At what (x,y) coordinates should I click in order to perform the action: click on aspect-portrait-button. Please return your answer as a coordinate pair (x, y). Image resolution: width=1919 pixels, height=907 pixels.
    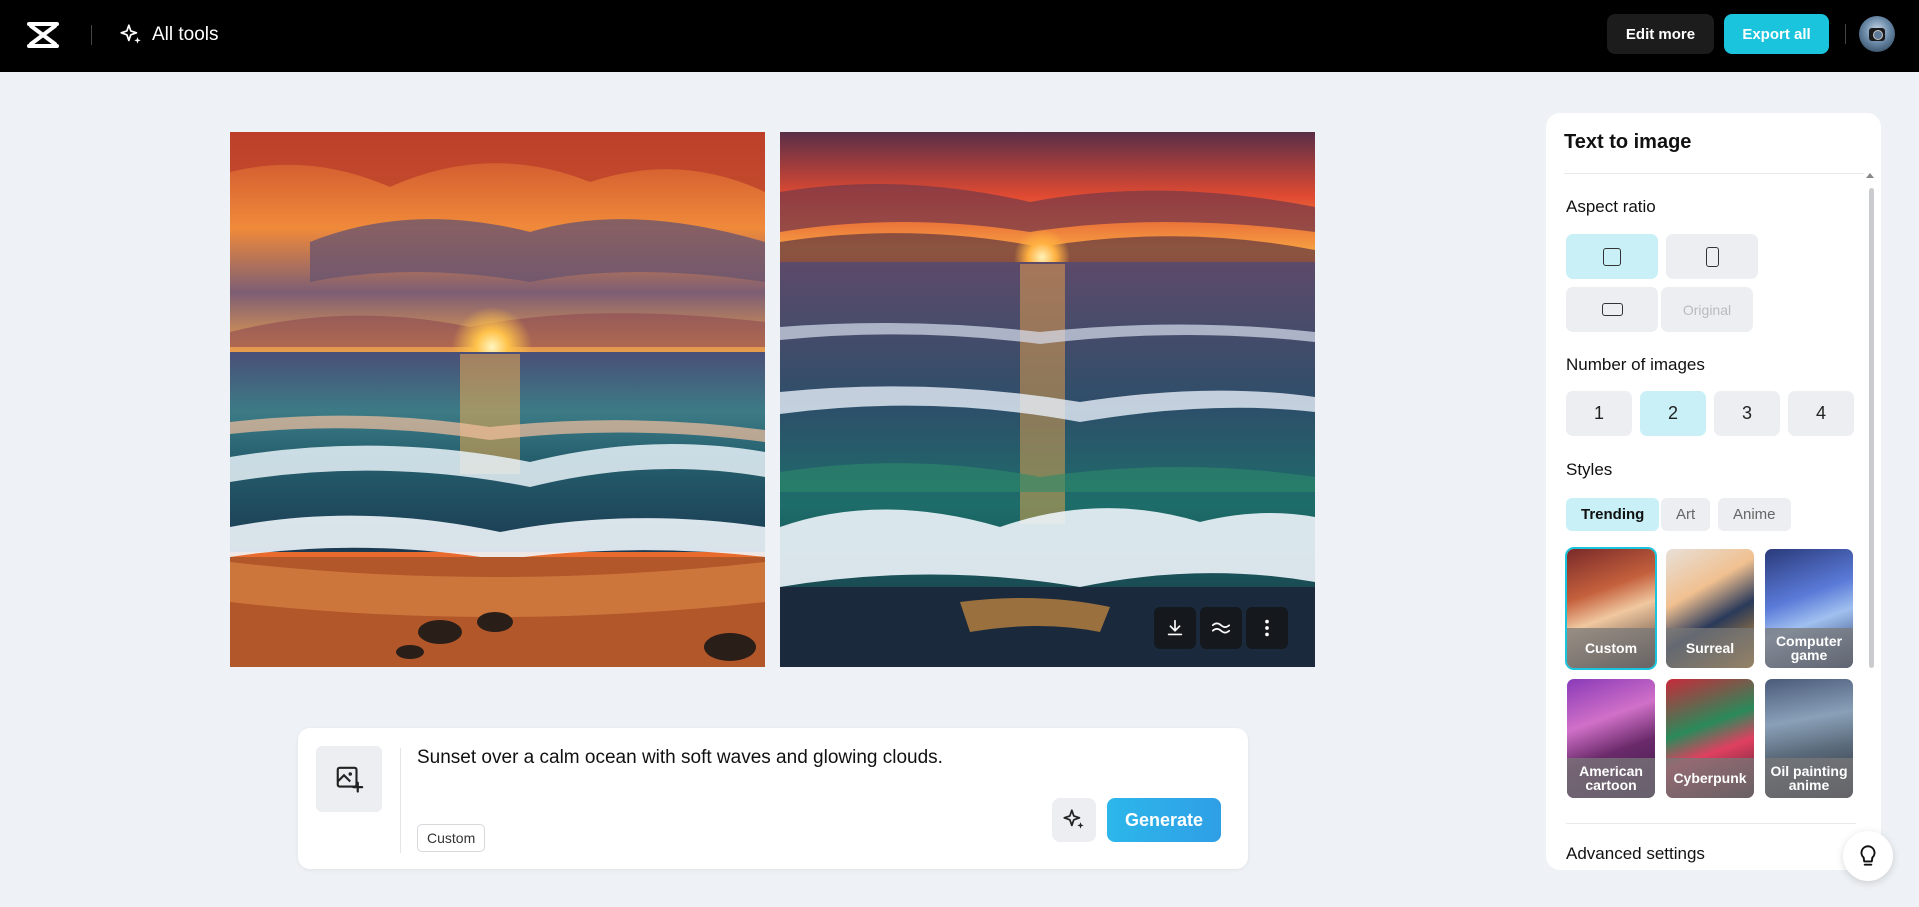
    Looking at the image, I should click on (1712, 256).